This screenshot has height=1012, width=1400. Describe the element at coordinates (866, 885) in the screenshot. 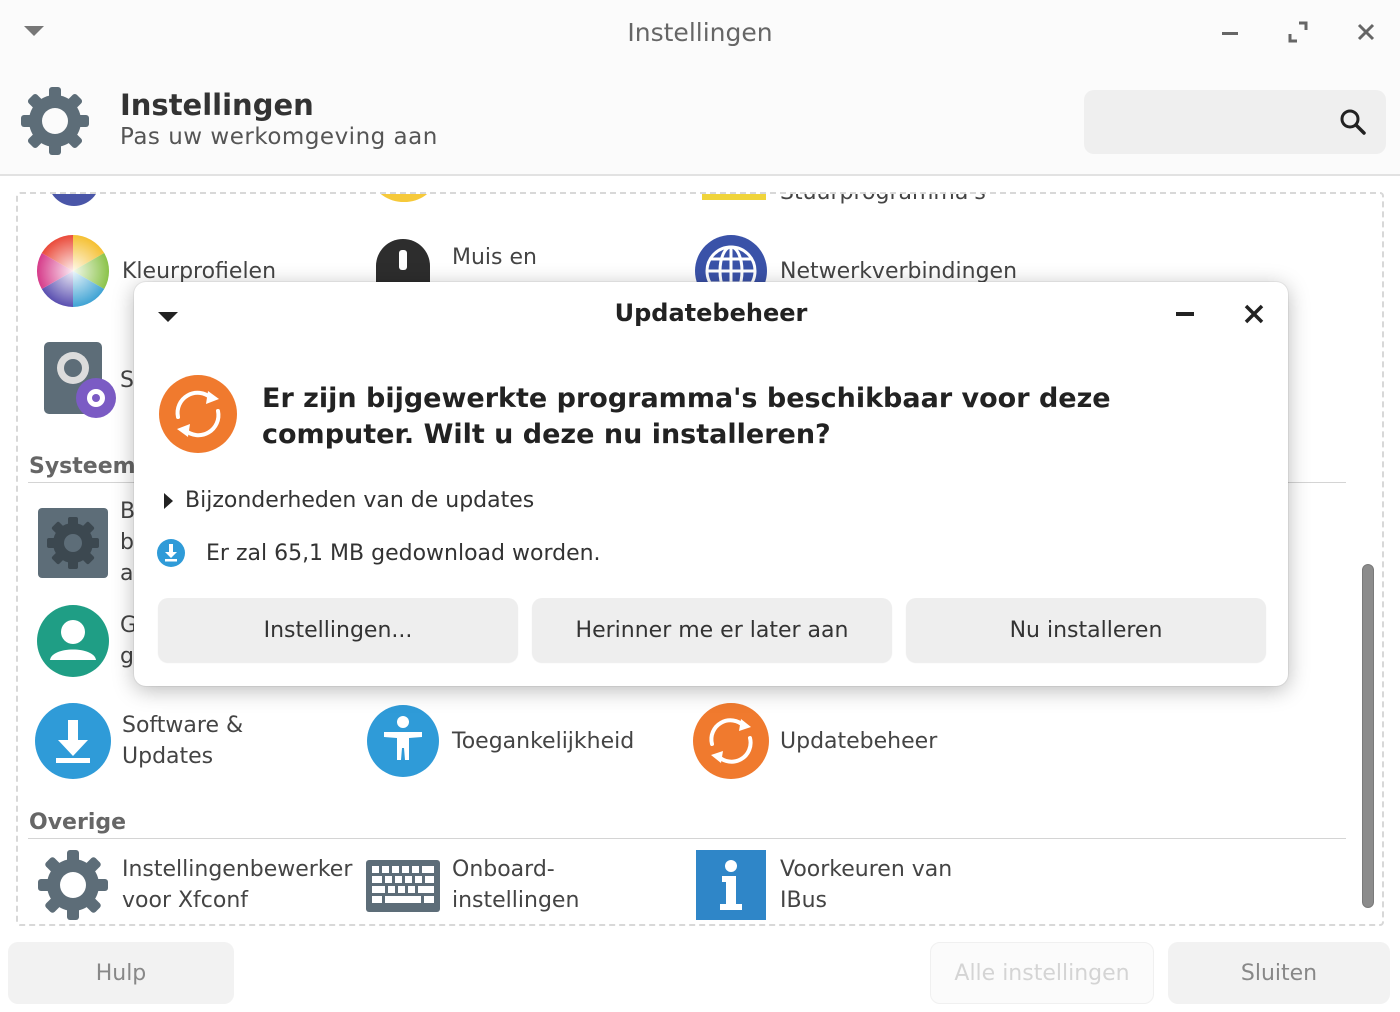

I see `settings-item-label: Voorkeuren van IBus` at that location.